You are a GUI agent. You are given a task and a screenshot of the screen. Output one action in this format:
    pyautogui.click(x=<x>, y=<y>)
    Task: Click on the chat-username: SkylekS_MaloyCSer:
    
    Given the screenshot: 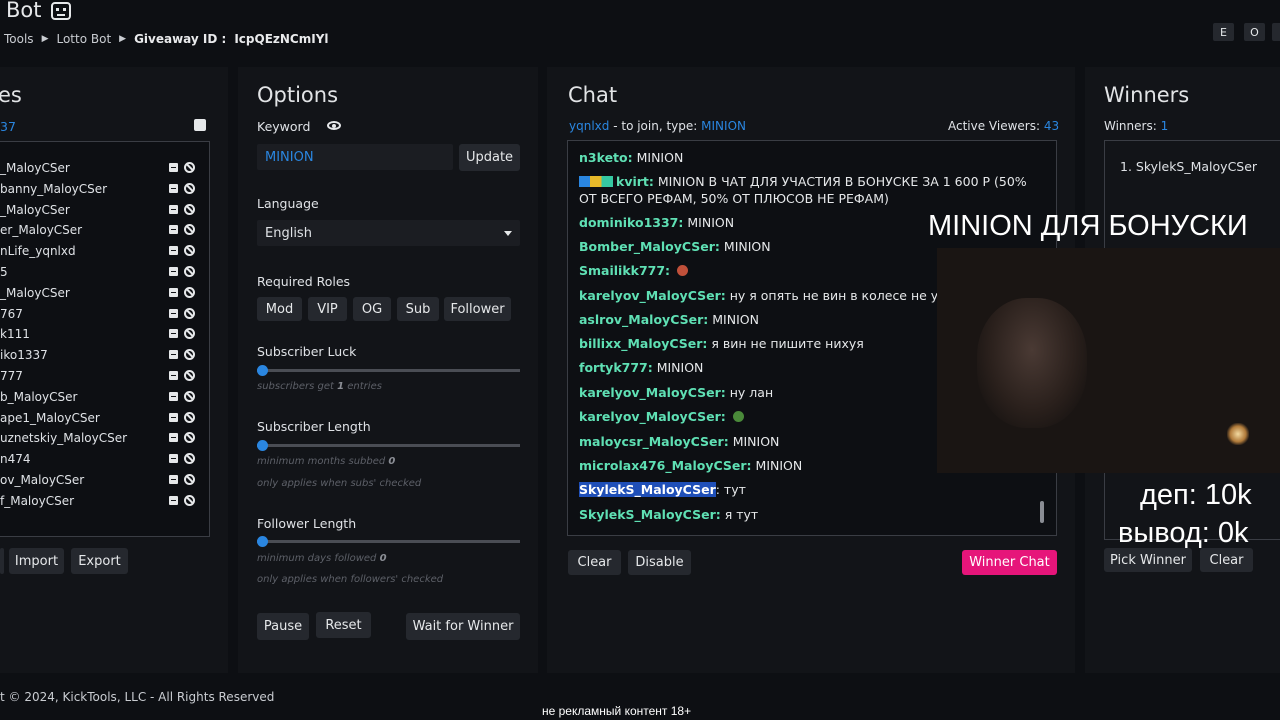 What is the action you would take?
    pyautogui.click(x=650, y=514)
    